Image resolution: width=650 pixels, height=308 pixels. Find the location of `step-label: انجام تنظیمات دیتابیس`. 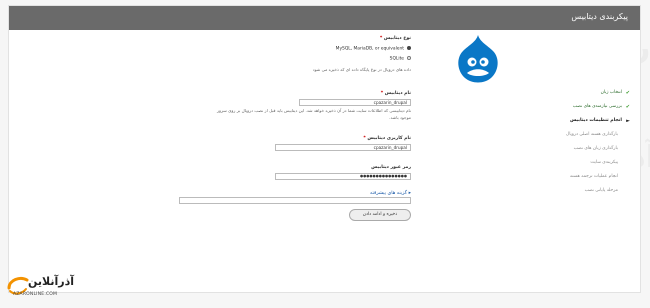

step-label: انجام تنظیمات دیتابیس is located at coordinates (595, 120).